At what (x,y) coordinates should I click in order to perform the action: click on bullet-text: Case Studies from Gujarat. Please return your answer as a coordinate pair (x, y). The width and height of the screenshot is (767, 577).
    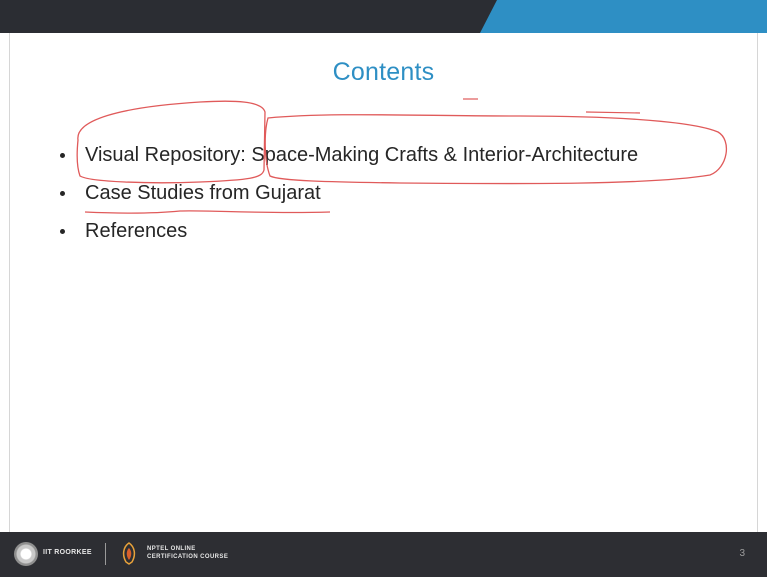
    Looking at the image, I should click on (203, 193).